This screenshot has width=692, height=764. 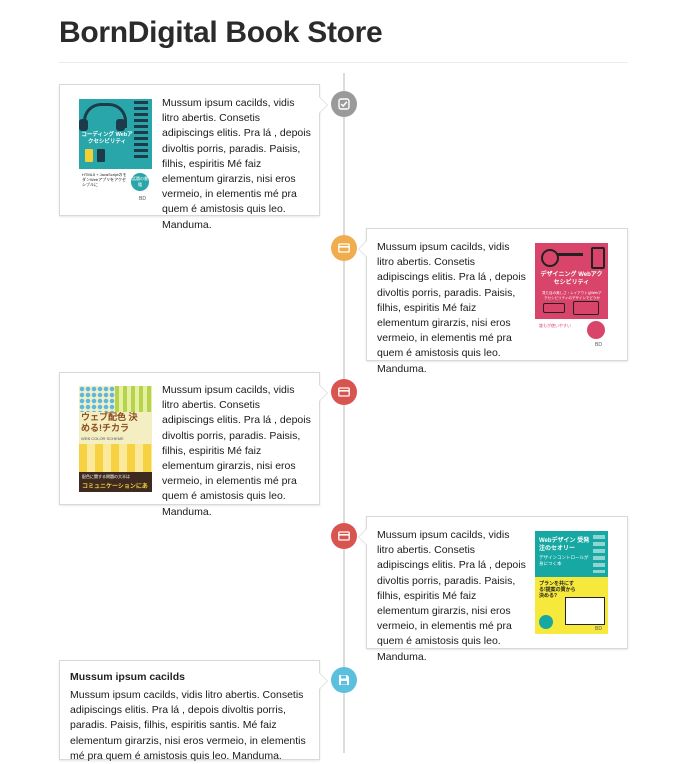 I want to click on timeline-marker-save, so click(x=344, y=680).